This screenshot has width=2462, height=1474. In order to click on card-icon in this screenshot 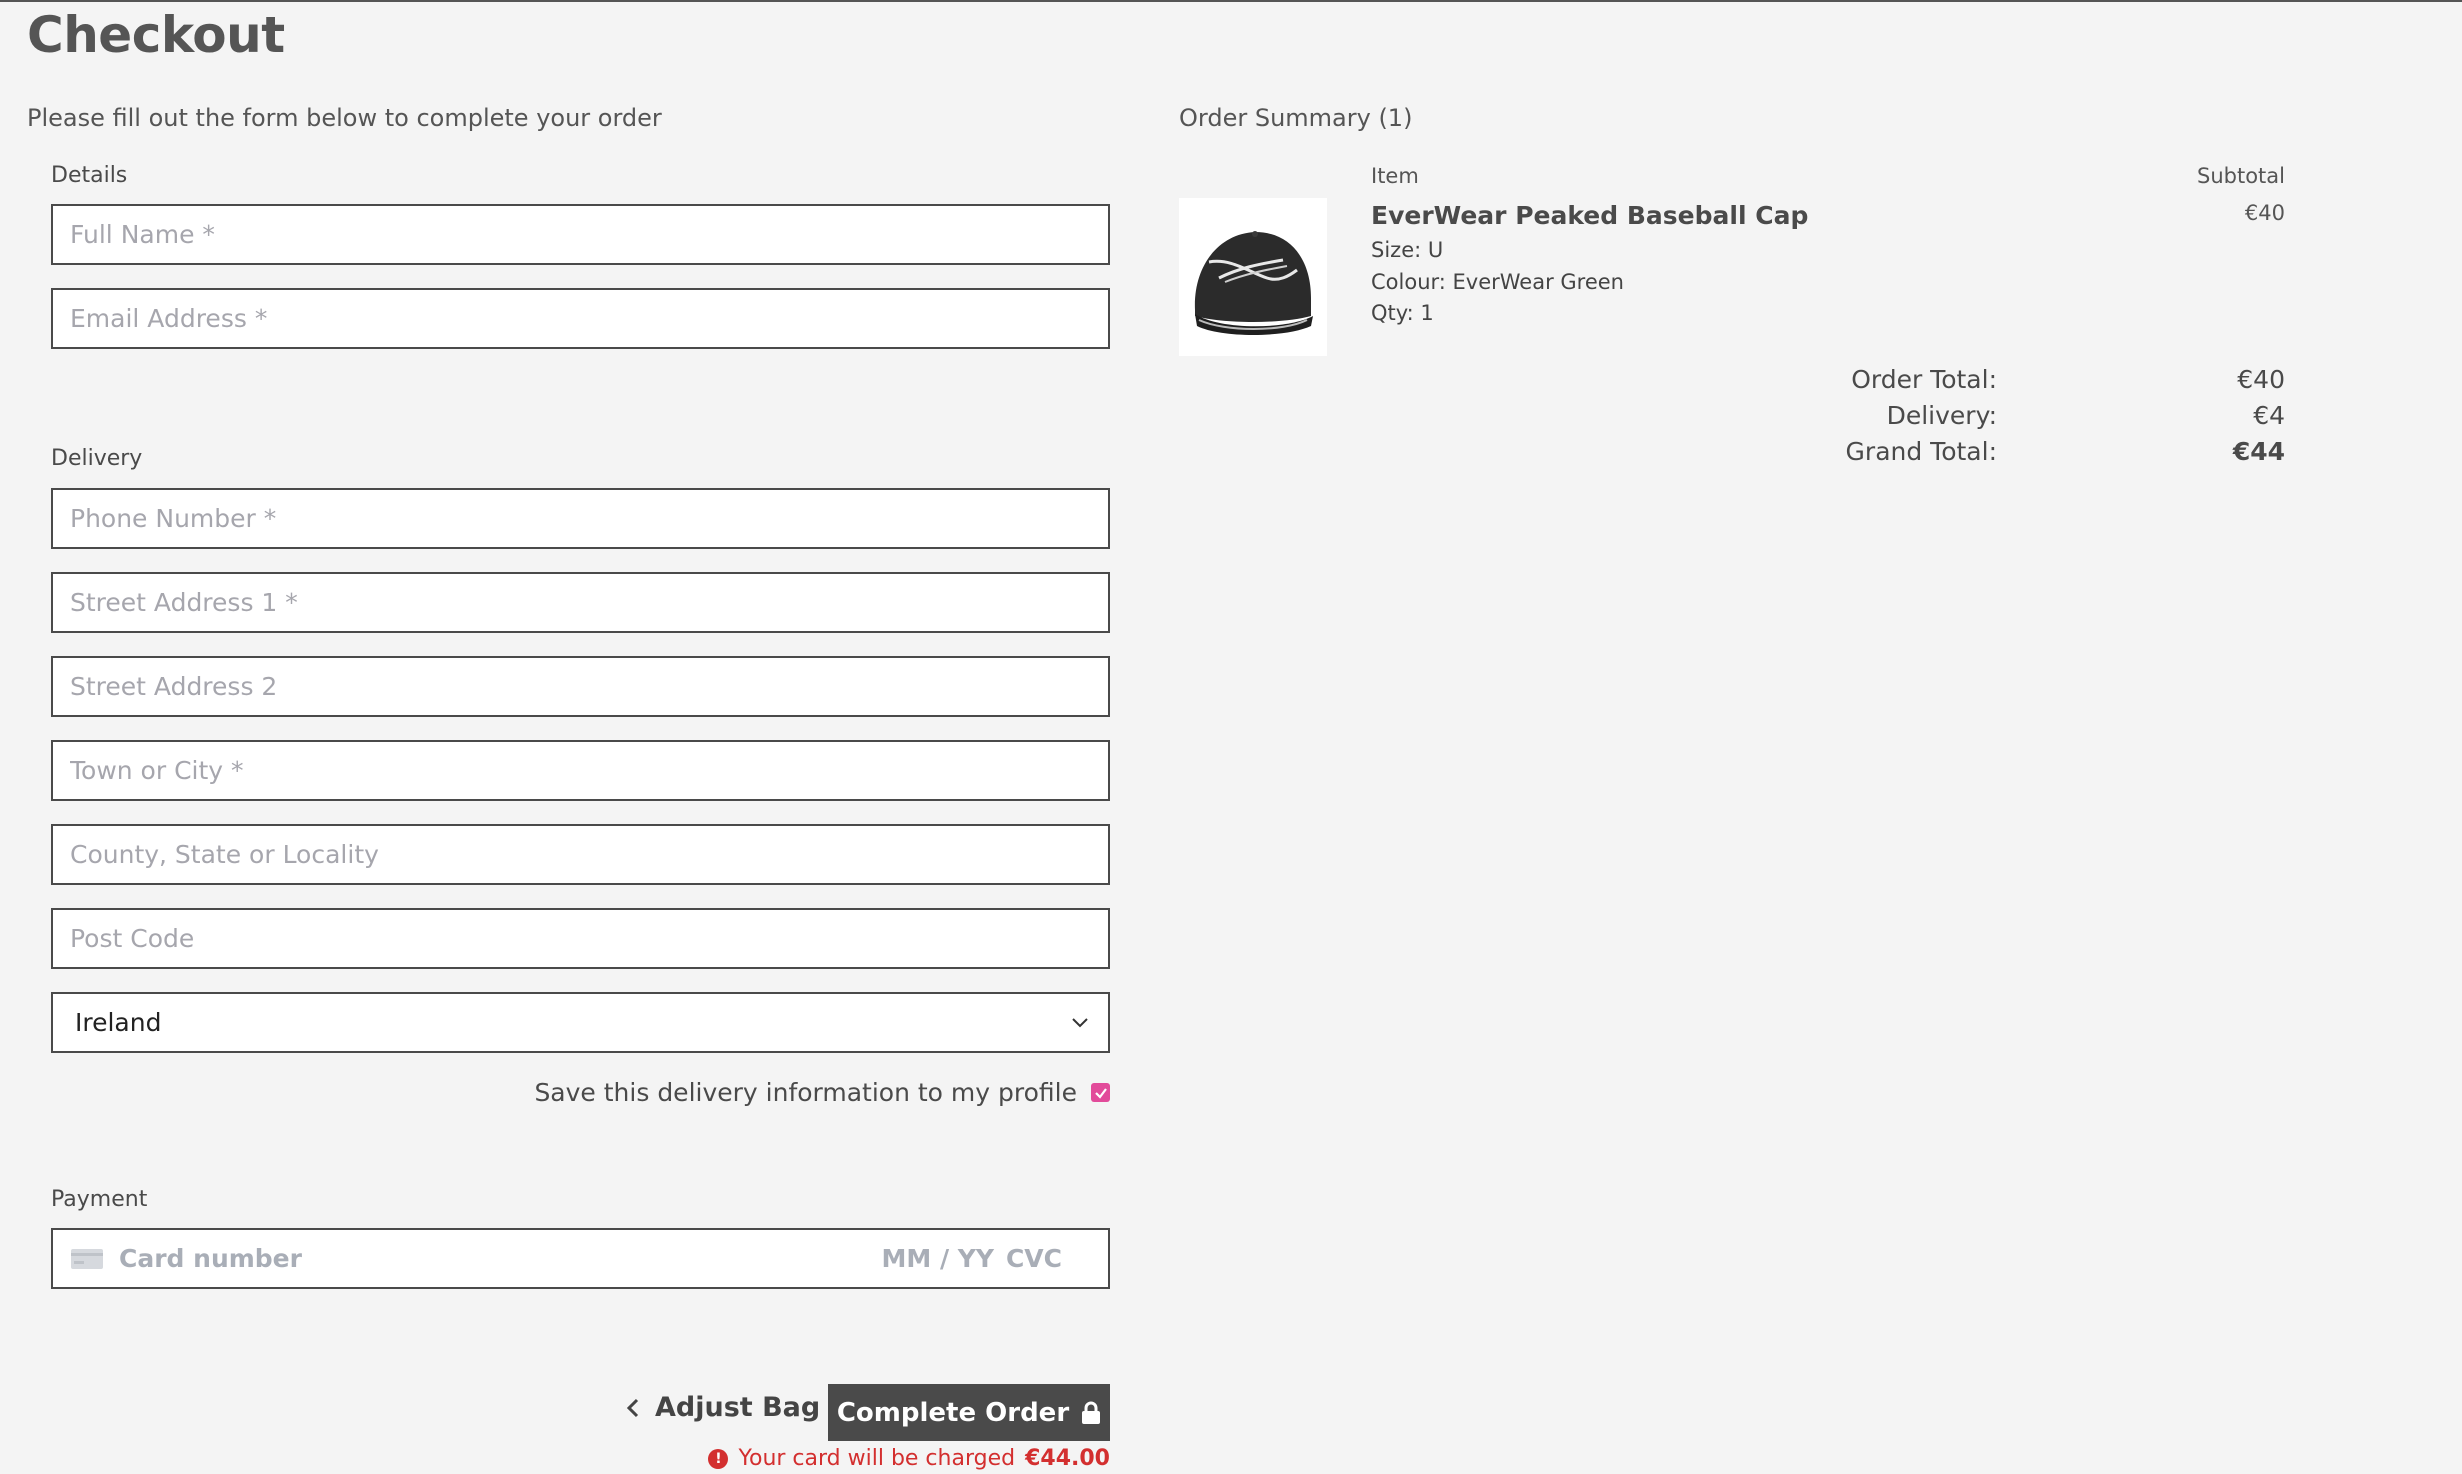, I will do `click(87, 1258)`.